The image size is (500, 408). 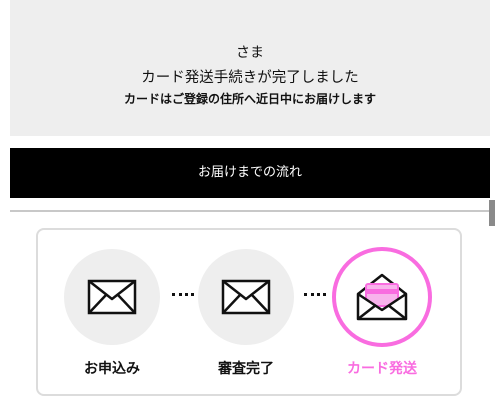 I want to click on completion-subtitle: カードはご登録の住所へ近日中にお届けします, so click(x=249, y=99).